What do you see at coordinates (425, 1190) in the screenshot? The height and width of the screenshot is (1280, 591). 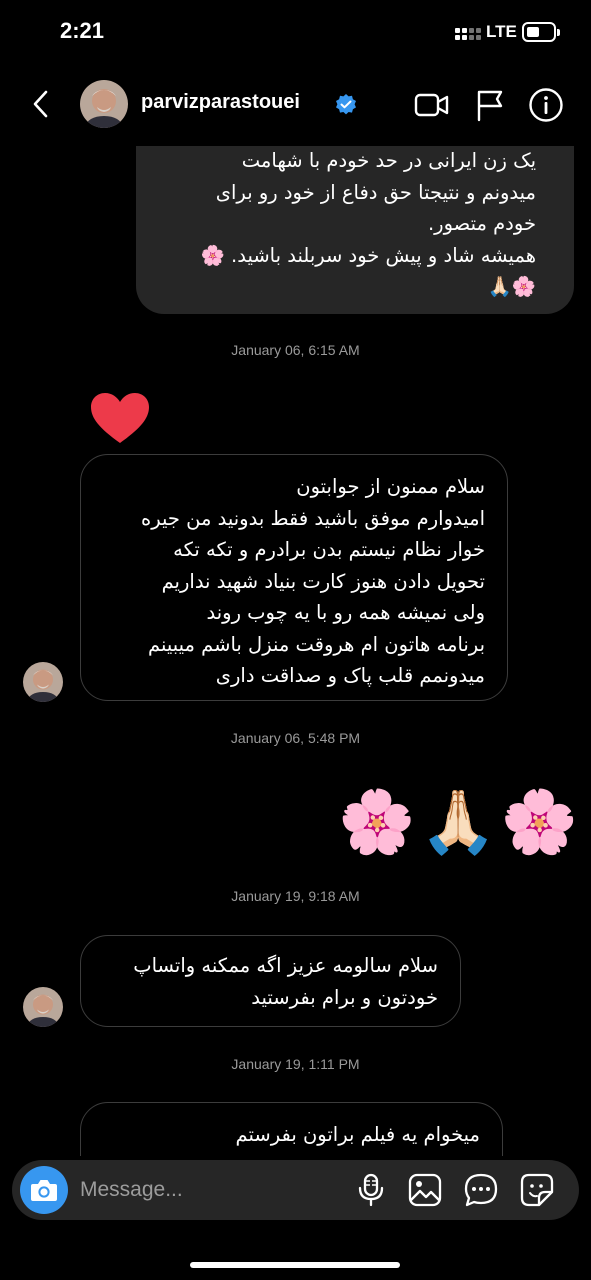 I see `gallery-icon` at bounding box center [425, 1190].